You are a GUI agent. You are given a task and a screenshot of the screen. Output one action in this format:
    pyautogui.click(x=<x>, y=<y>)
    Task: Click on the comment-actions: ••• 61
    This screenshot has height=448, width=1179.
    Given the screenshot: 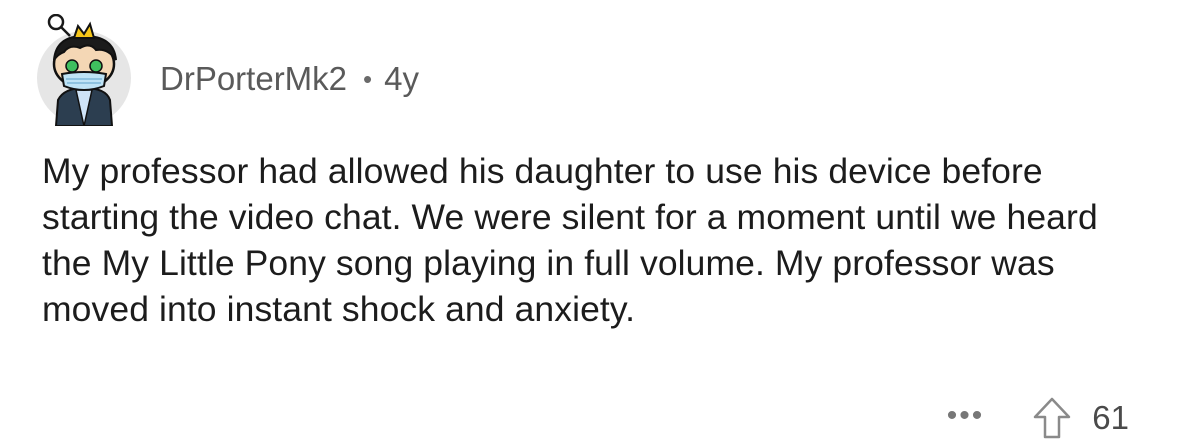 What is the action you would take?
    pyautogui.click(x=1038, y=418)
    